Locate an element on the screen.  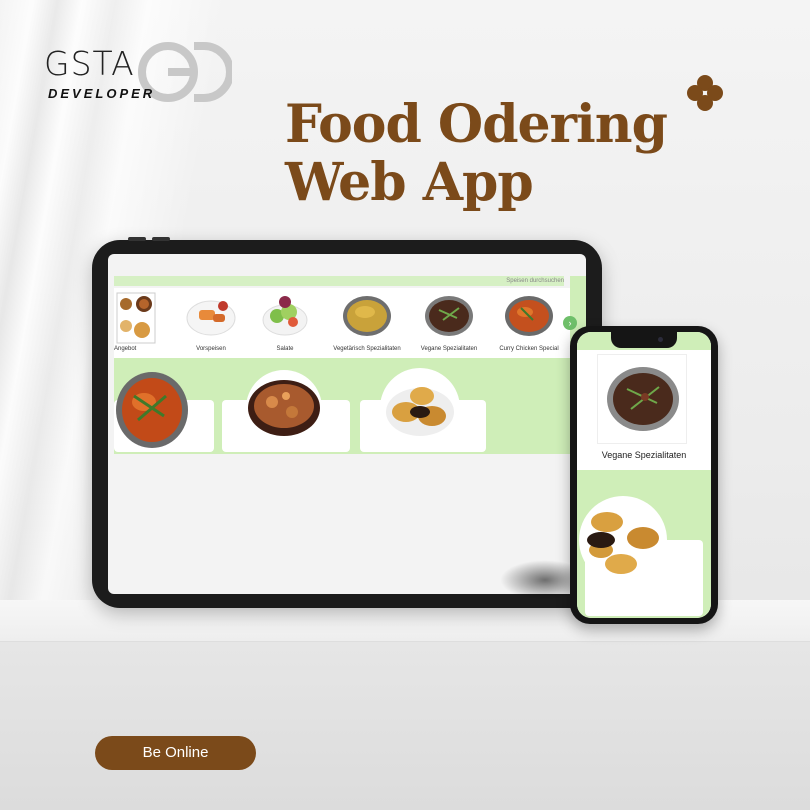
page-title: Food Odering Web App is located at coordinates (485, 154).